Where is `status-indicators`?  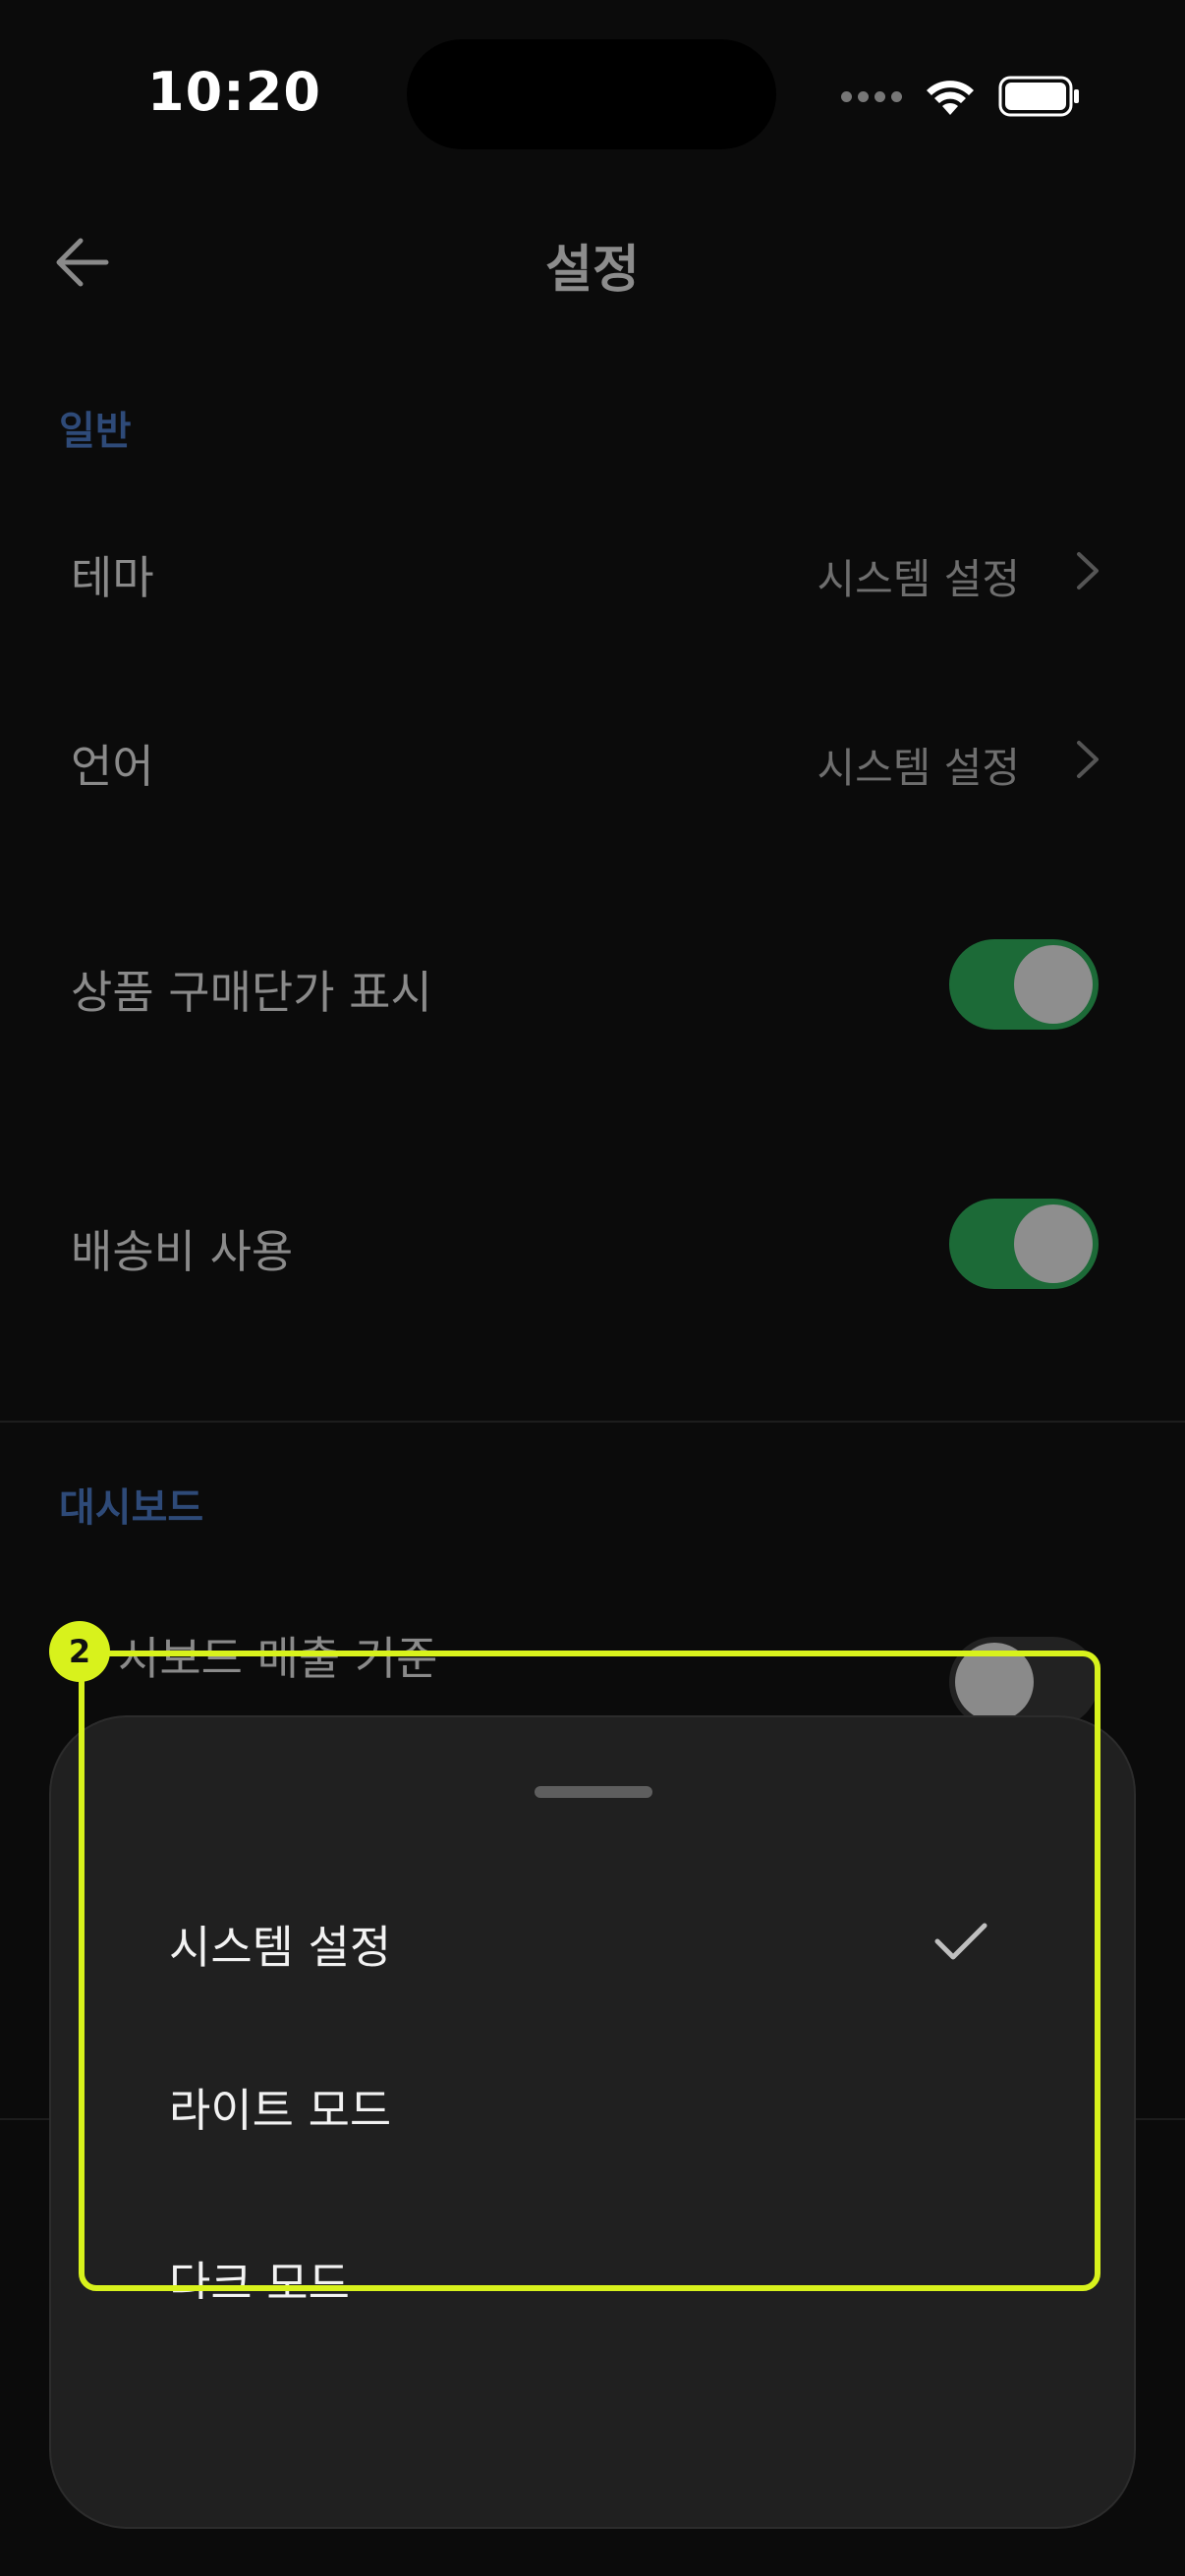 status-indicators is located at coordinates (961, 96).